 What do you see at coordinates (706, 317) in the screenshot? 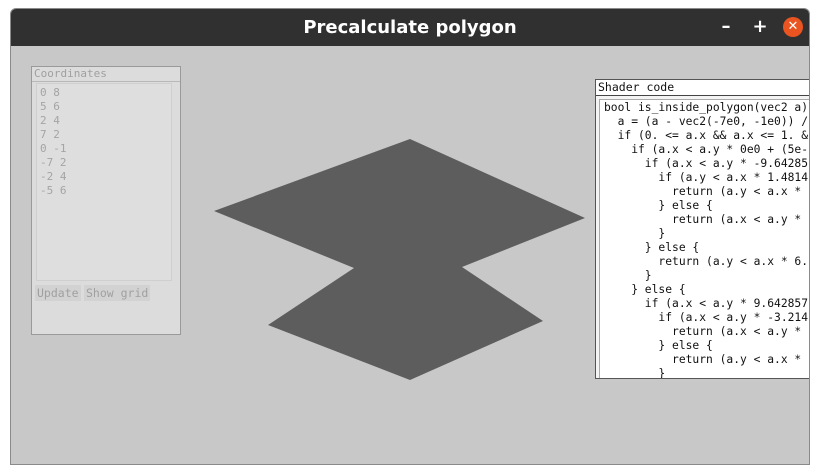
I see `code-line: if (a.x < a.y * -3.214` at bounding box center [706, 317].